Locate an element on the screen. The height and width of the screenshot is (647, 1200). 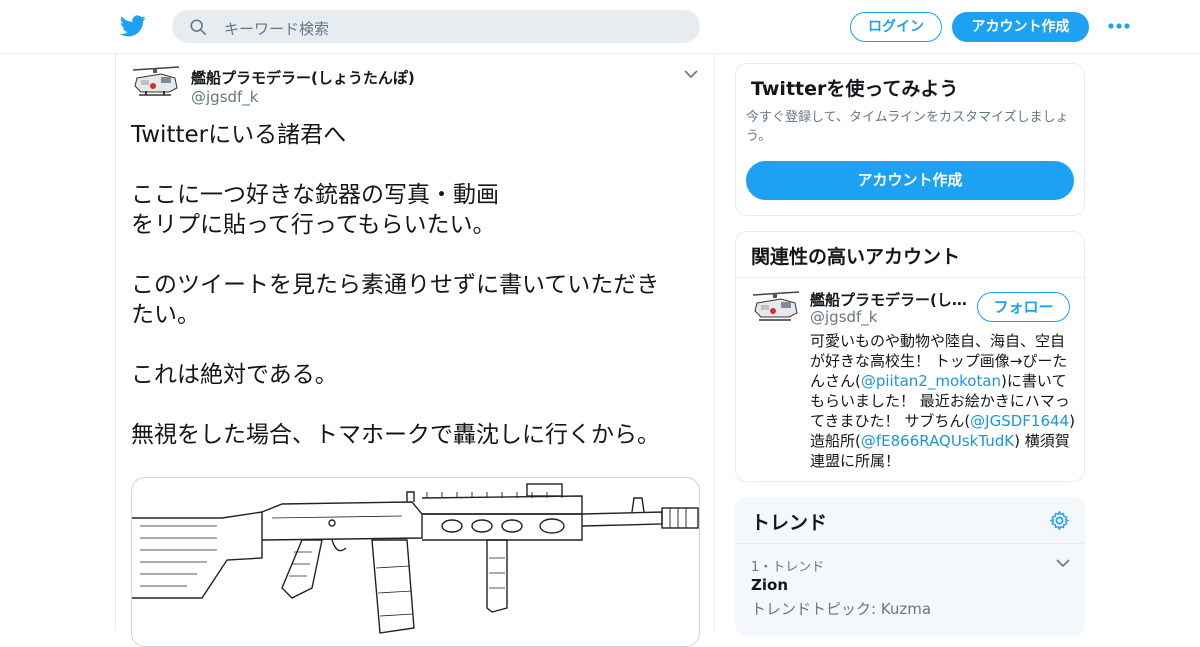
signup-card-description: 今すぐ登録して、タイムラインをカスタマイズしましょう。 is located at coordinates (907, 127).